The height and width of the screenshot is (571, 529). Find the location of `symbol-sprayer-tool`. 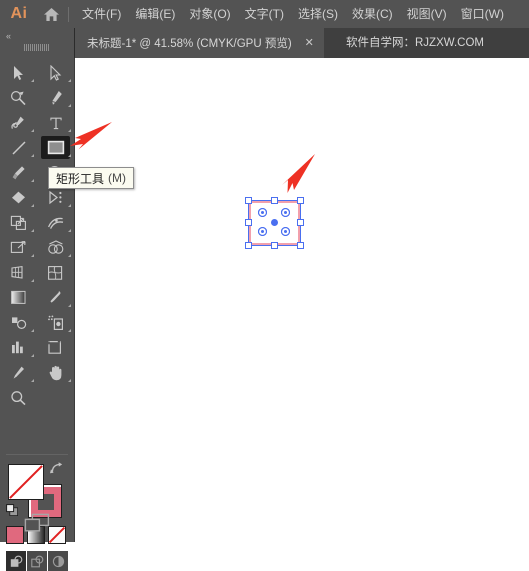

symbol-sprayer-tool is located at coordinates (55, 322).